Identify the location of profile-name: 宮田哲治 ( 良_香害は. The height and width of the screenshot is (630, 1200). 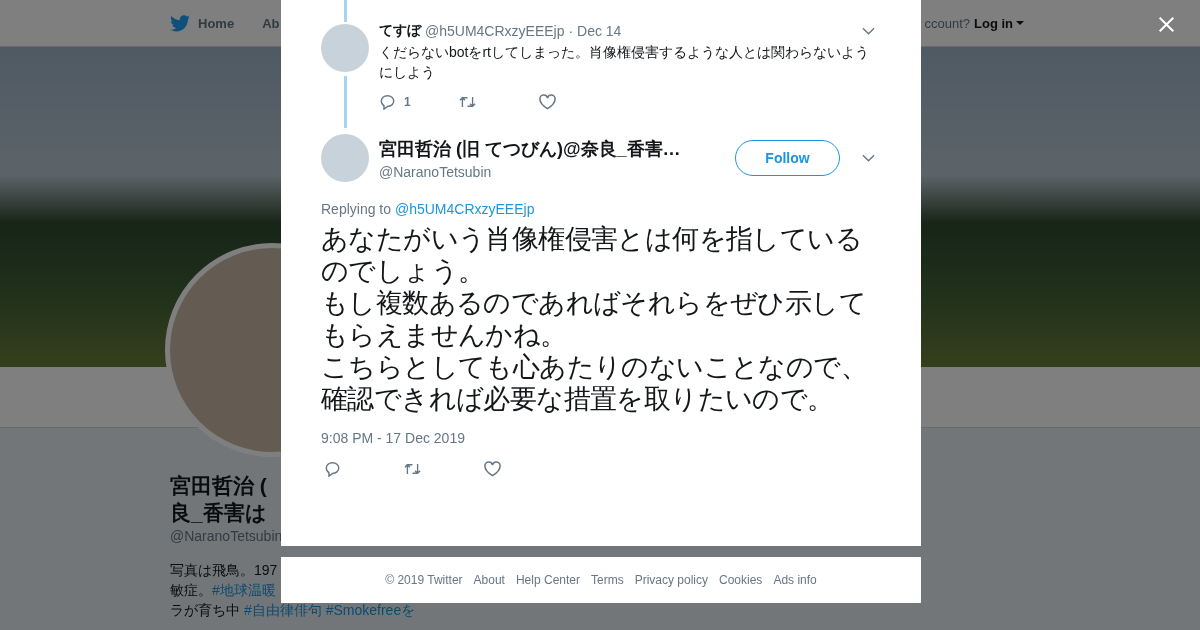
(218, 499).